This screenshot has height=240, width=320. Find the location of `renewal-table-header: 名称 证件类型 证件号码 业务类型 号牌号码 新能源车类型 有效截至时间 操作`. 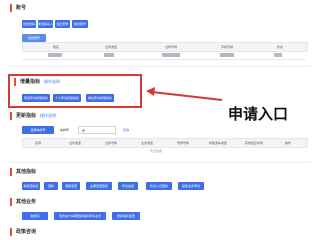

renewal-table-header: 名称 证件类型 证件号码 业务类型 号牌号码 新能源车类型 有效截至时间 操作 is located at coordinates (165, 143).